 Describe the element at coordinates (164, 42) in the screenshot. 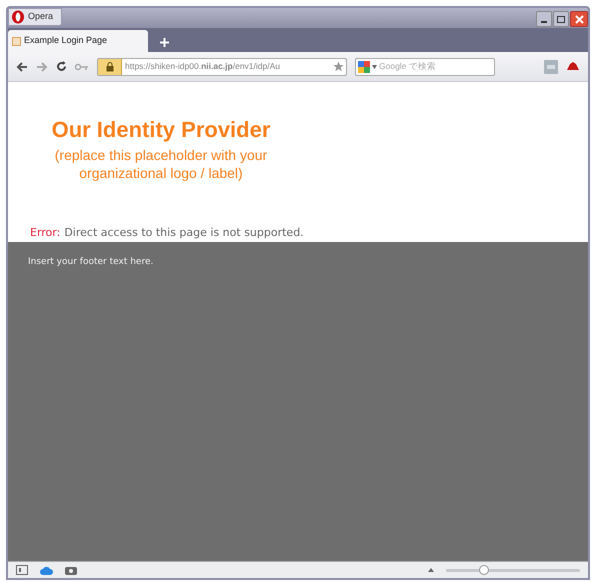

I see `plus-icon` at that location.